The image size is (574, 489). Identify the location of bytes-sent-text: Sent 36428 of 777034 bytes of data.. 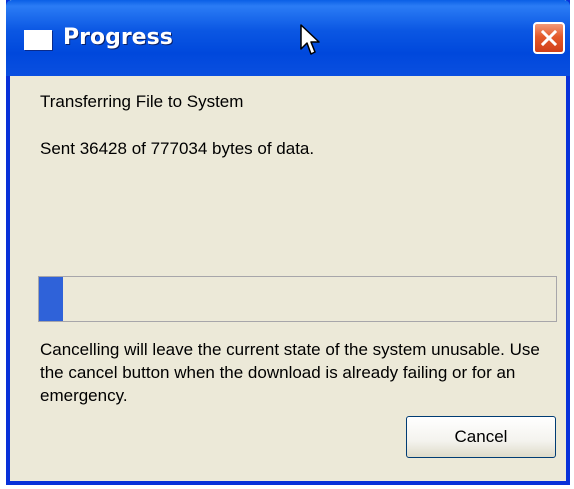
(177, 148).